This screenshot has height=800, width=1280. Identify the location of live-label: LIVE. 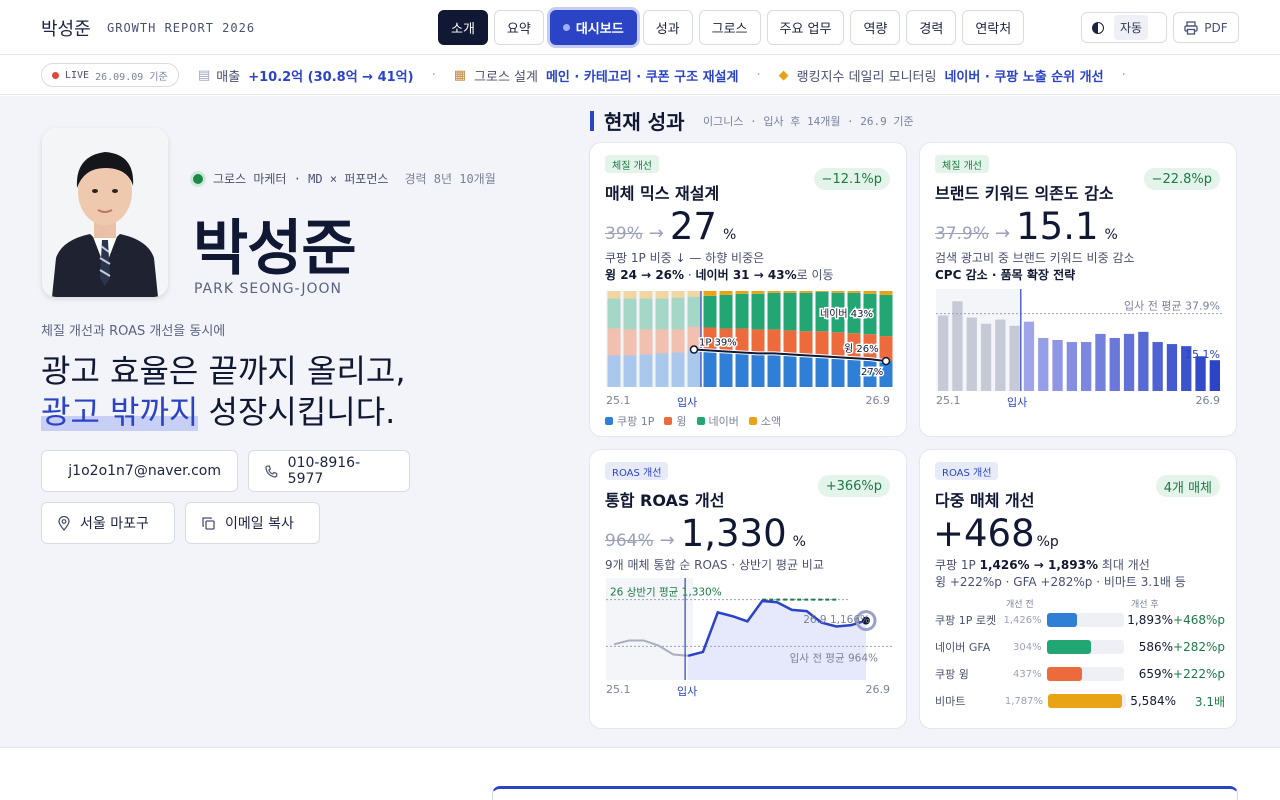
(77, 75).